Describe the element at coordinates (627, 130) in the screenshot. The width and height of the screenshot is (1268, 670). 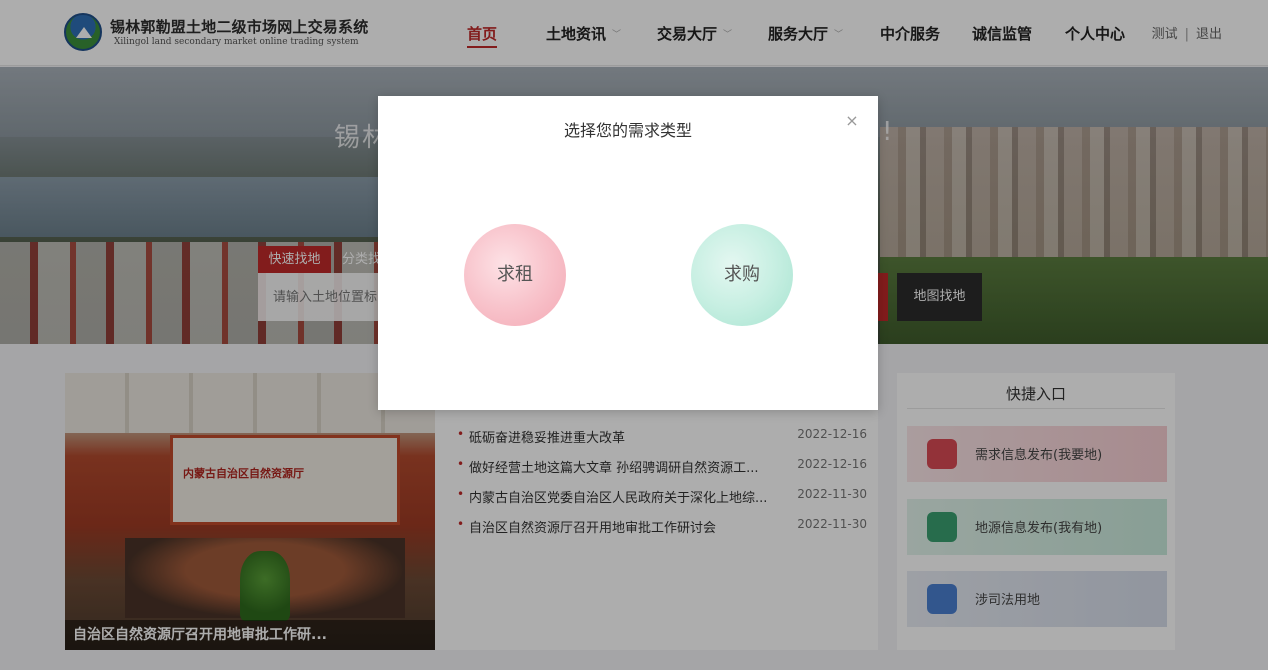
I see `modal-title: 选择您的需求类型` at that location.